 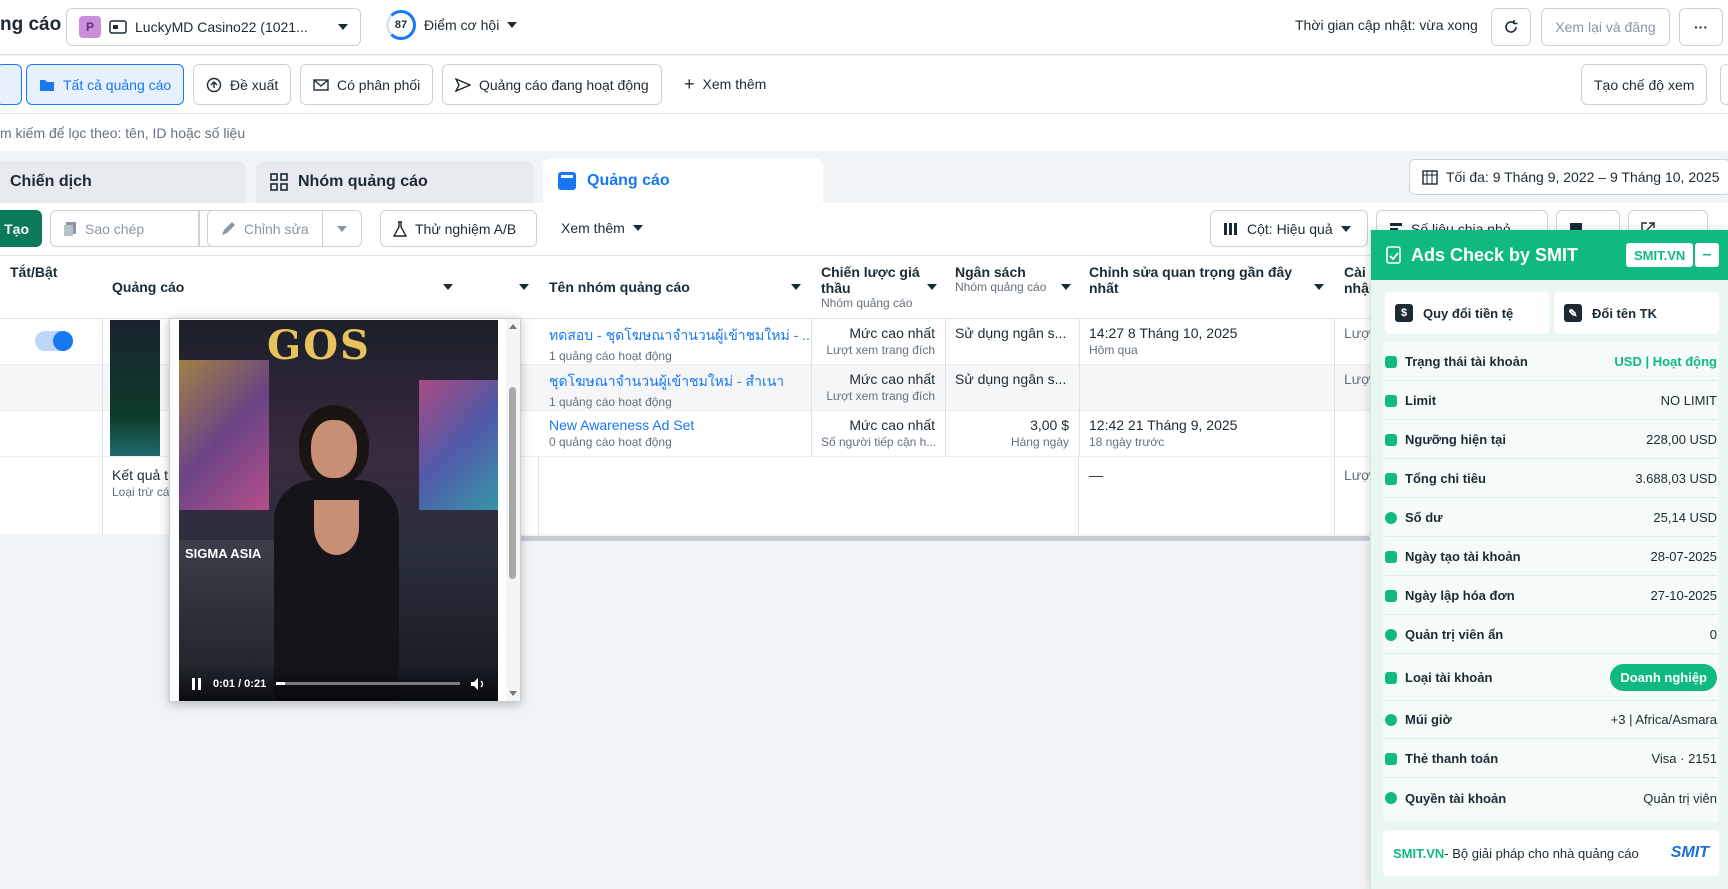 I want to click on video-controls: 0:01 / 0:21, so click(x=338, y=683).